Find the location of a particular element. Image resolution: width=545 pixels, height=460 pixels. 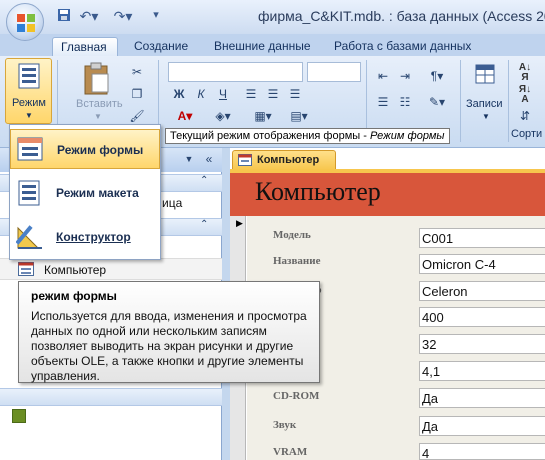

fill-color-icon: ◈▾ is located at coordinates (223, 116).